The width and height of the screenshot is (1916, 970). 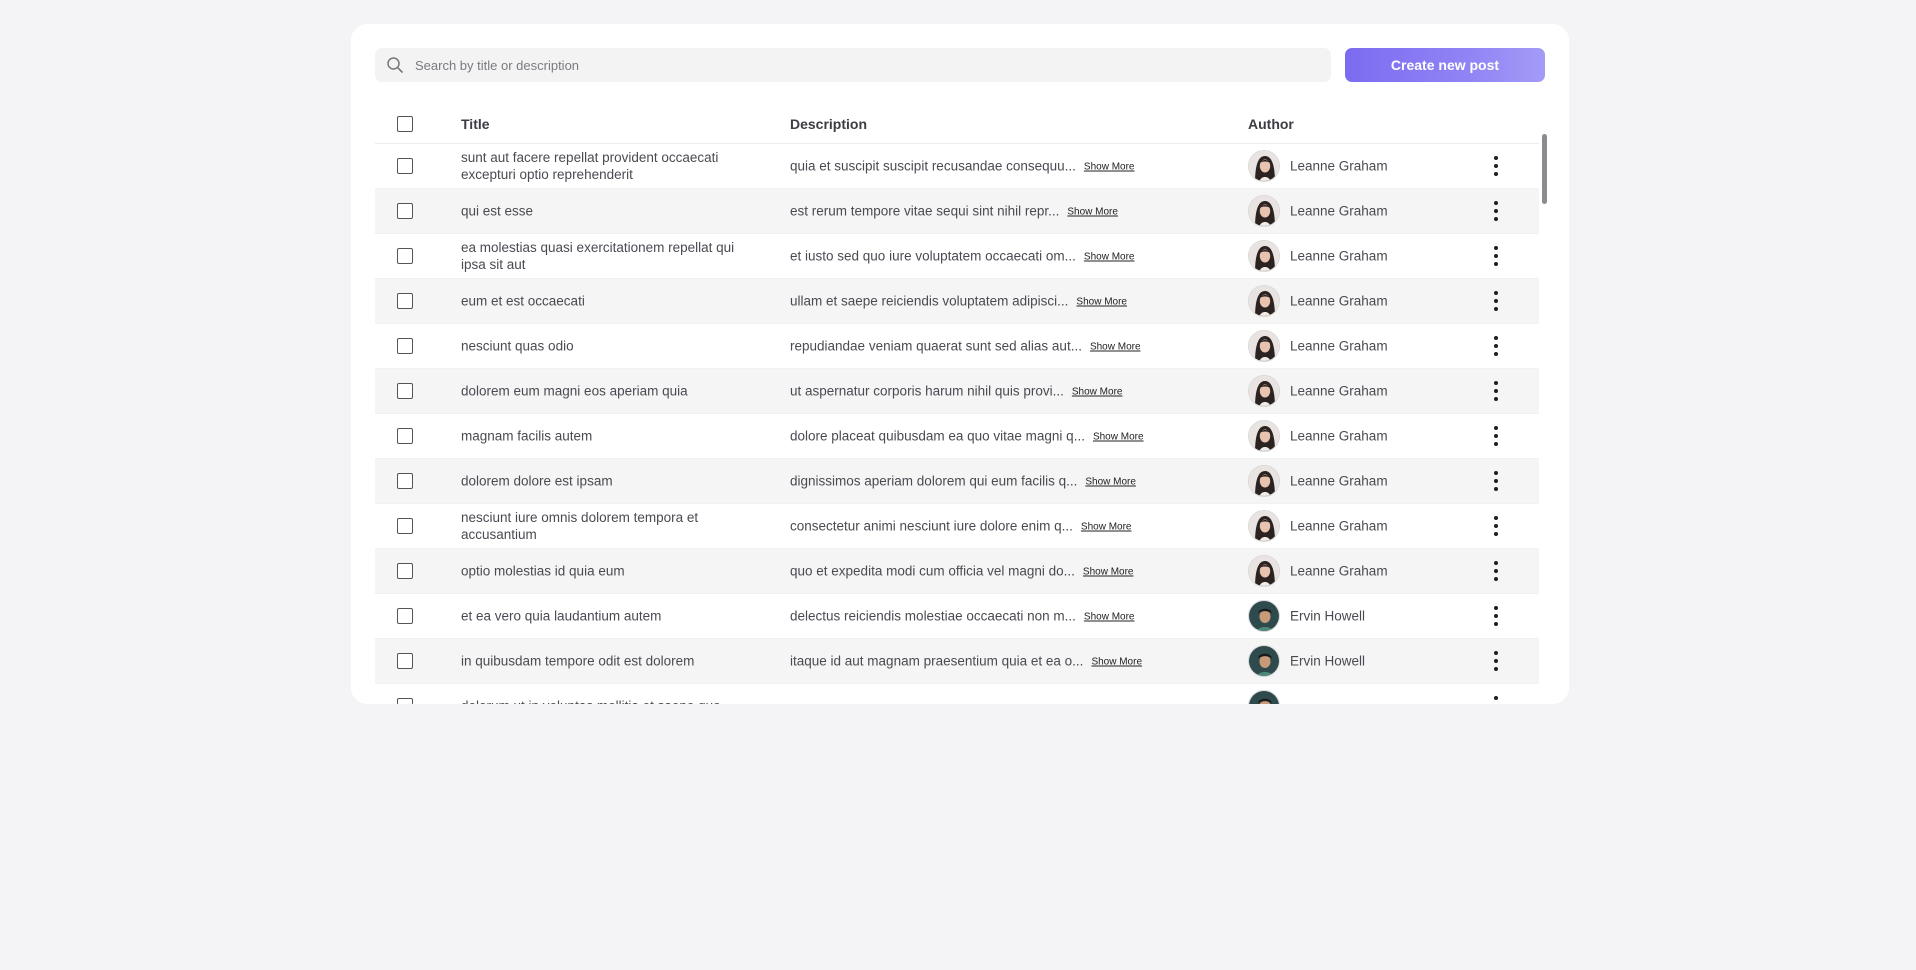 I want to click on search-bar, so click(x=853, y=65).